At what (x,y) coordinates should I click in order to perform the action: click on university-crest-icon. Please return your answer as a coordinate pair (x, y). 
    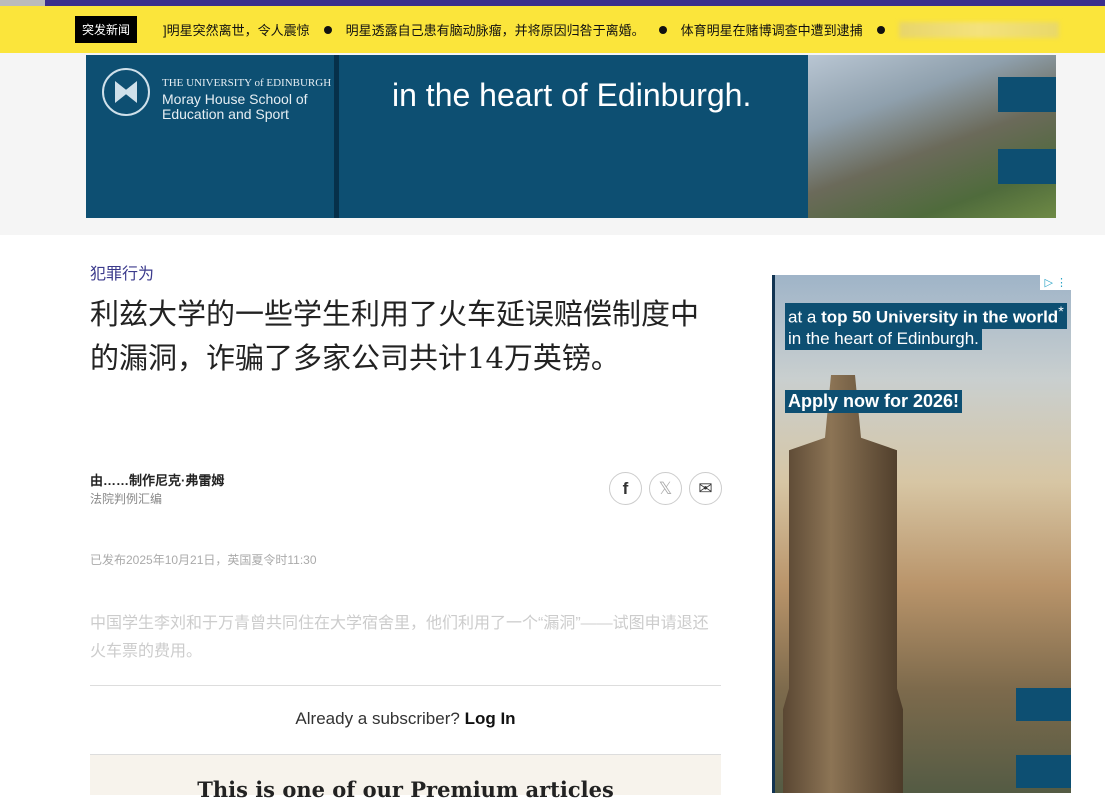
    Looking at the image, I should click on (126, 92).